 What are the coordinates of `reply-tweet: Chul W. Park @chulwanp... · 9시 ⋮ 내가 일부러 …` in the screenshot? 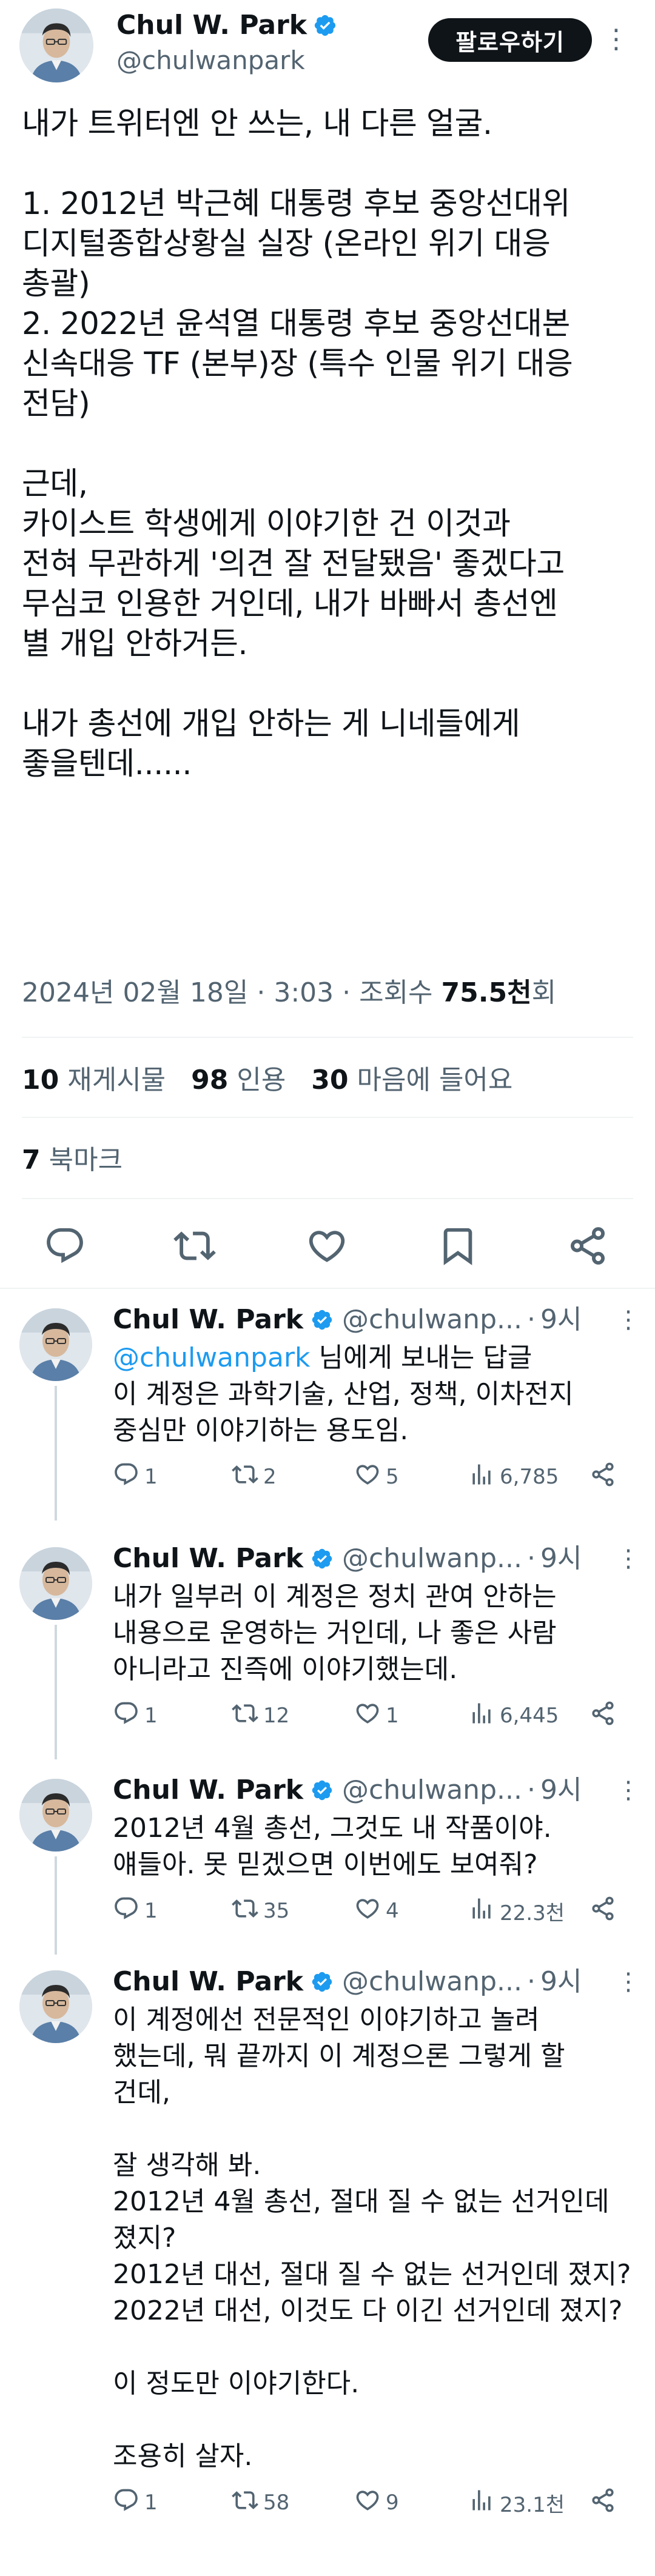 It's located at (327, 1649).